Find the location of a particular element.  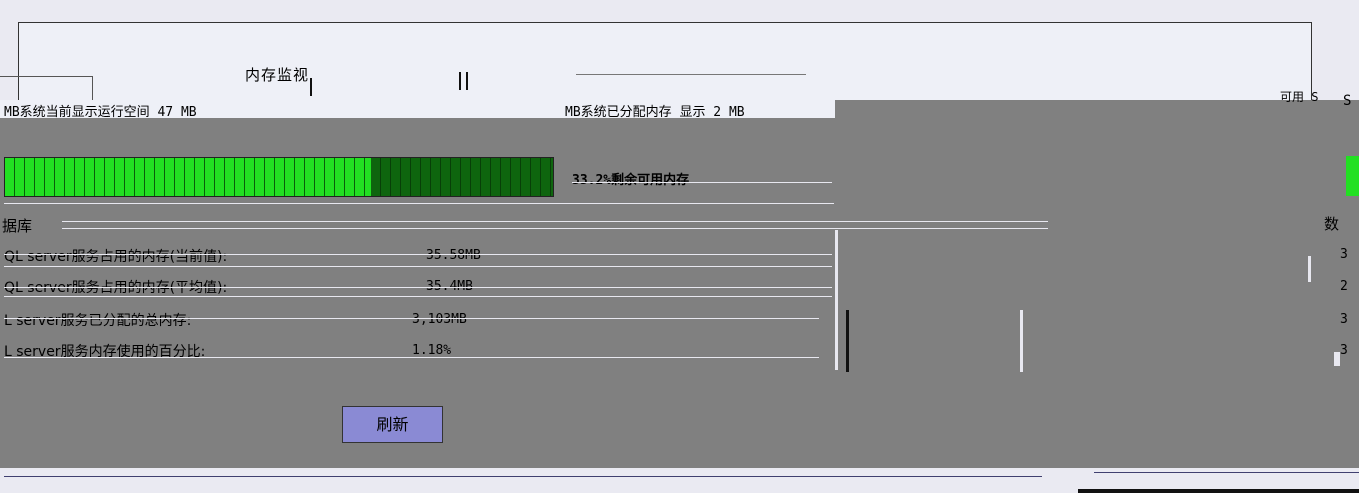

right-database-title: 数 is located at coordinates (1332, 224).